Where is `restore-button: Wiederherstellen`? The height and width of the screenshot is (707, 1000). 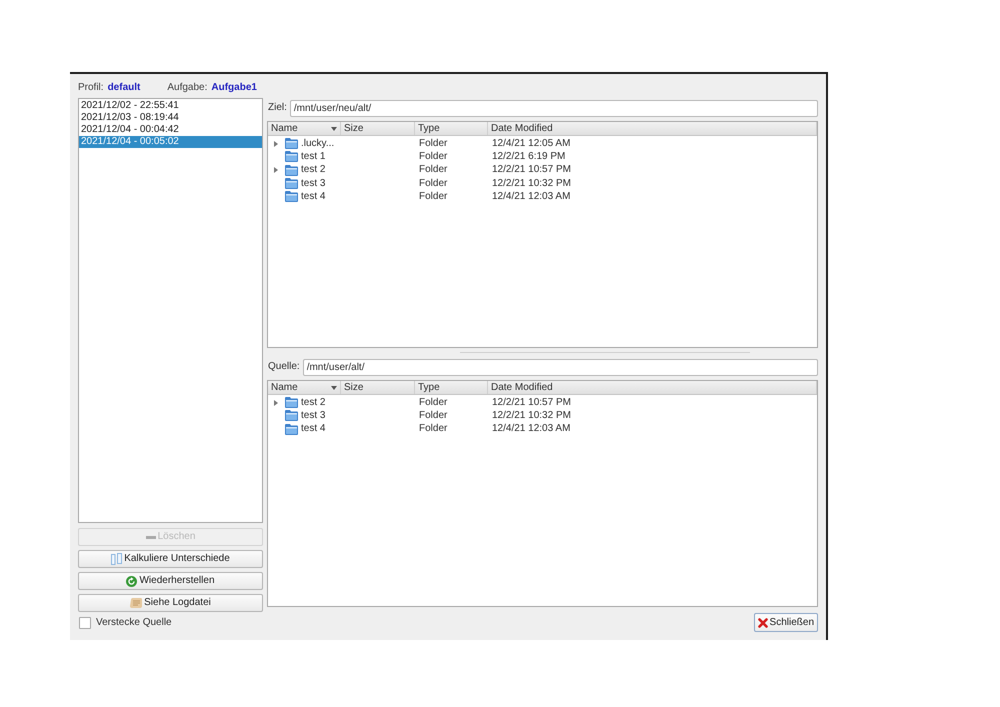
restore-button: Wiederherstellen is located at coordinates (170, 581).